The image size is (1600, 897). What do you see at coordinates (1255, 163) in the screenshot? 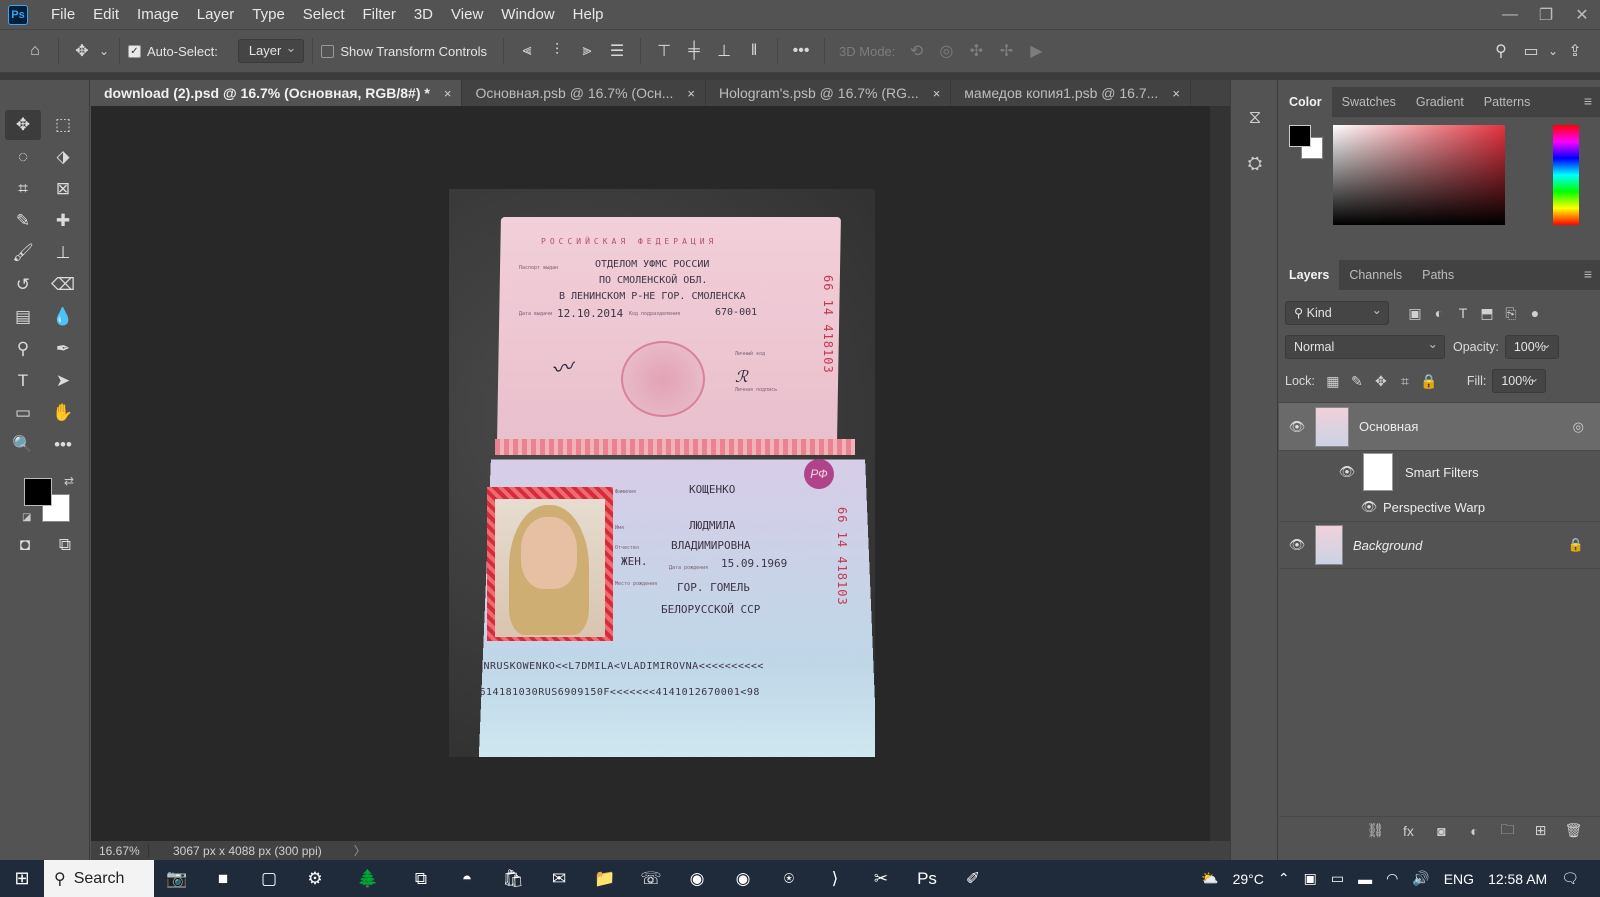
I see `3d-panel-icon: ⛭` at bounding box center [1255, 163].